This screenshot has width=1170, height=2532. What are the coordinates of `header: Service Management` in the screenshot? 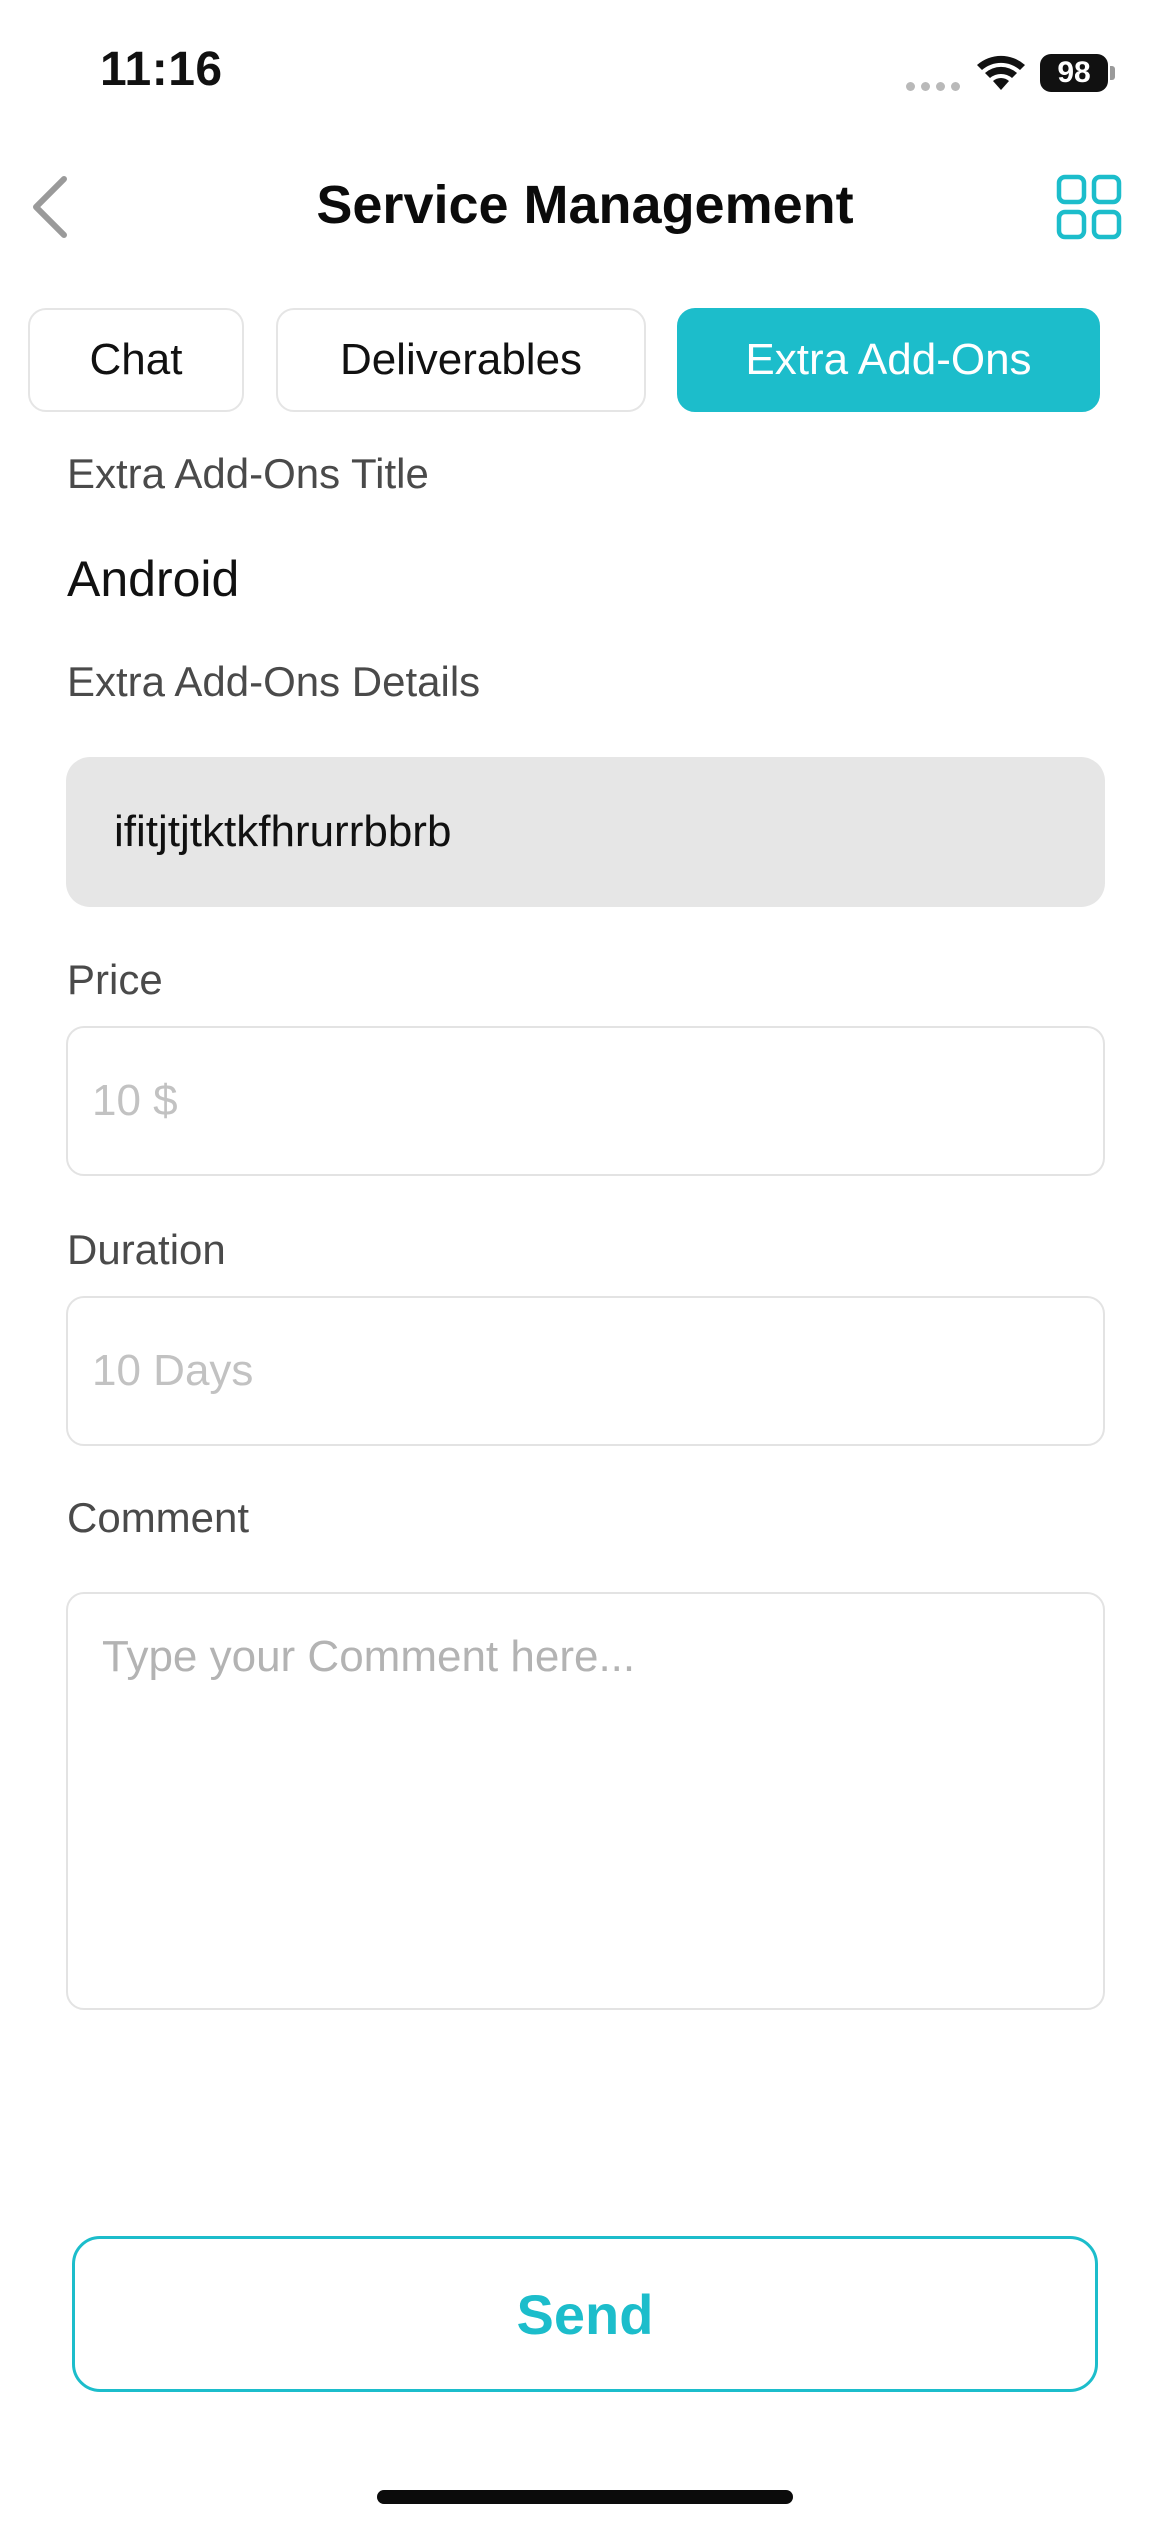 It's located at (585, 205).